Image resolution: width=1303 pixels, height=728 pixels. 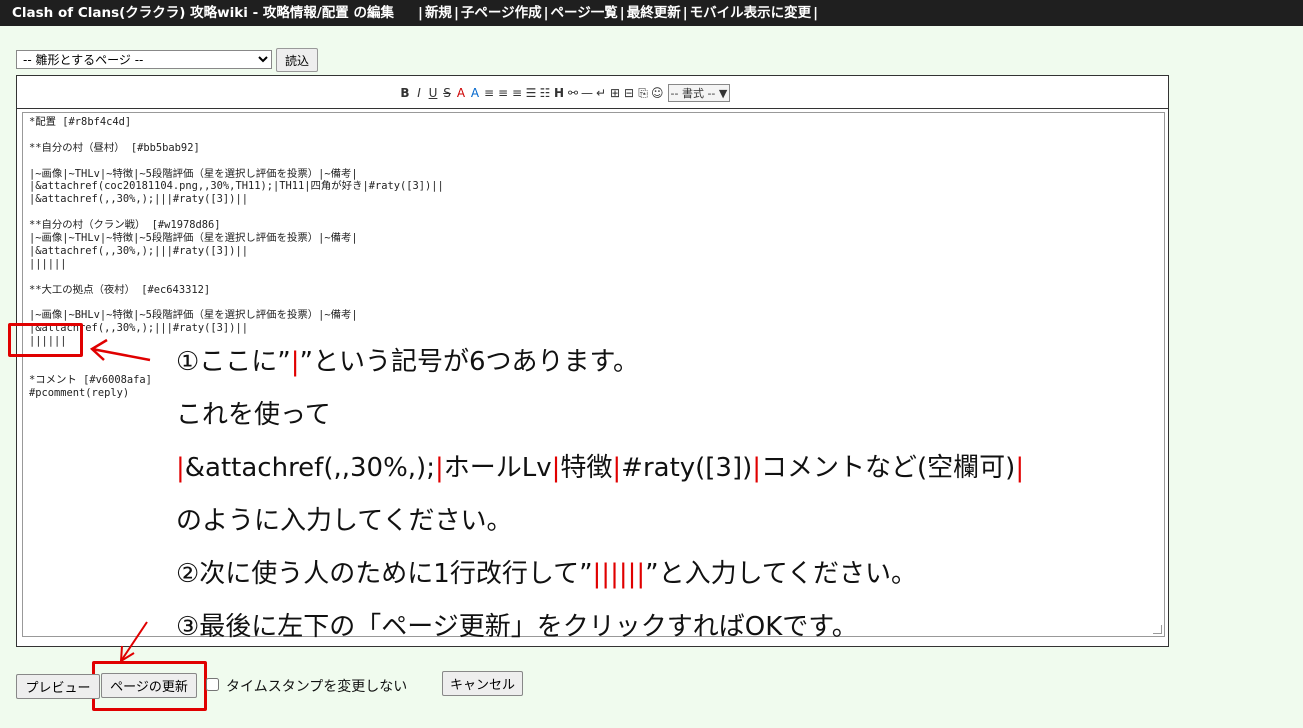 What do you see at coordinates (629, 93) in the screenshot?
I see `table2-icon: ⊟` at bounding box center [629, 93].